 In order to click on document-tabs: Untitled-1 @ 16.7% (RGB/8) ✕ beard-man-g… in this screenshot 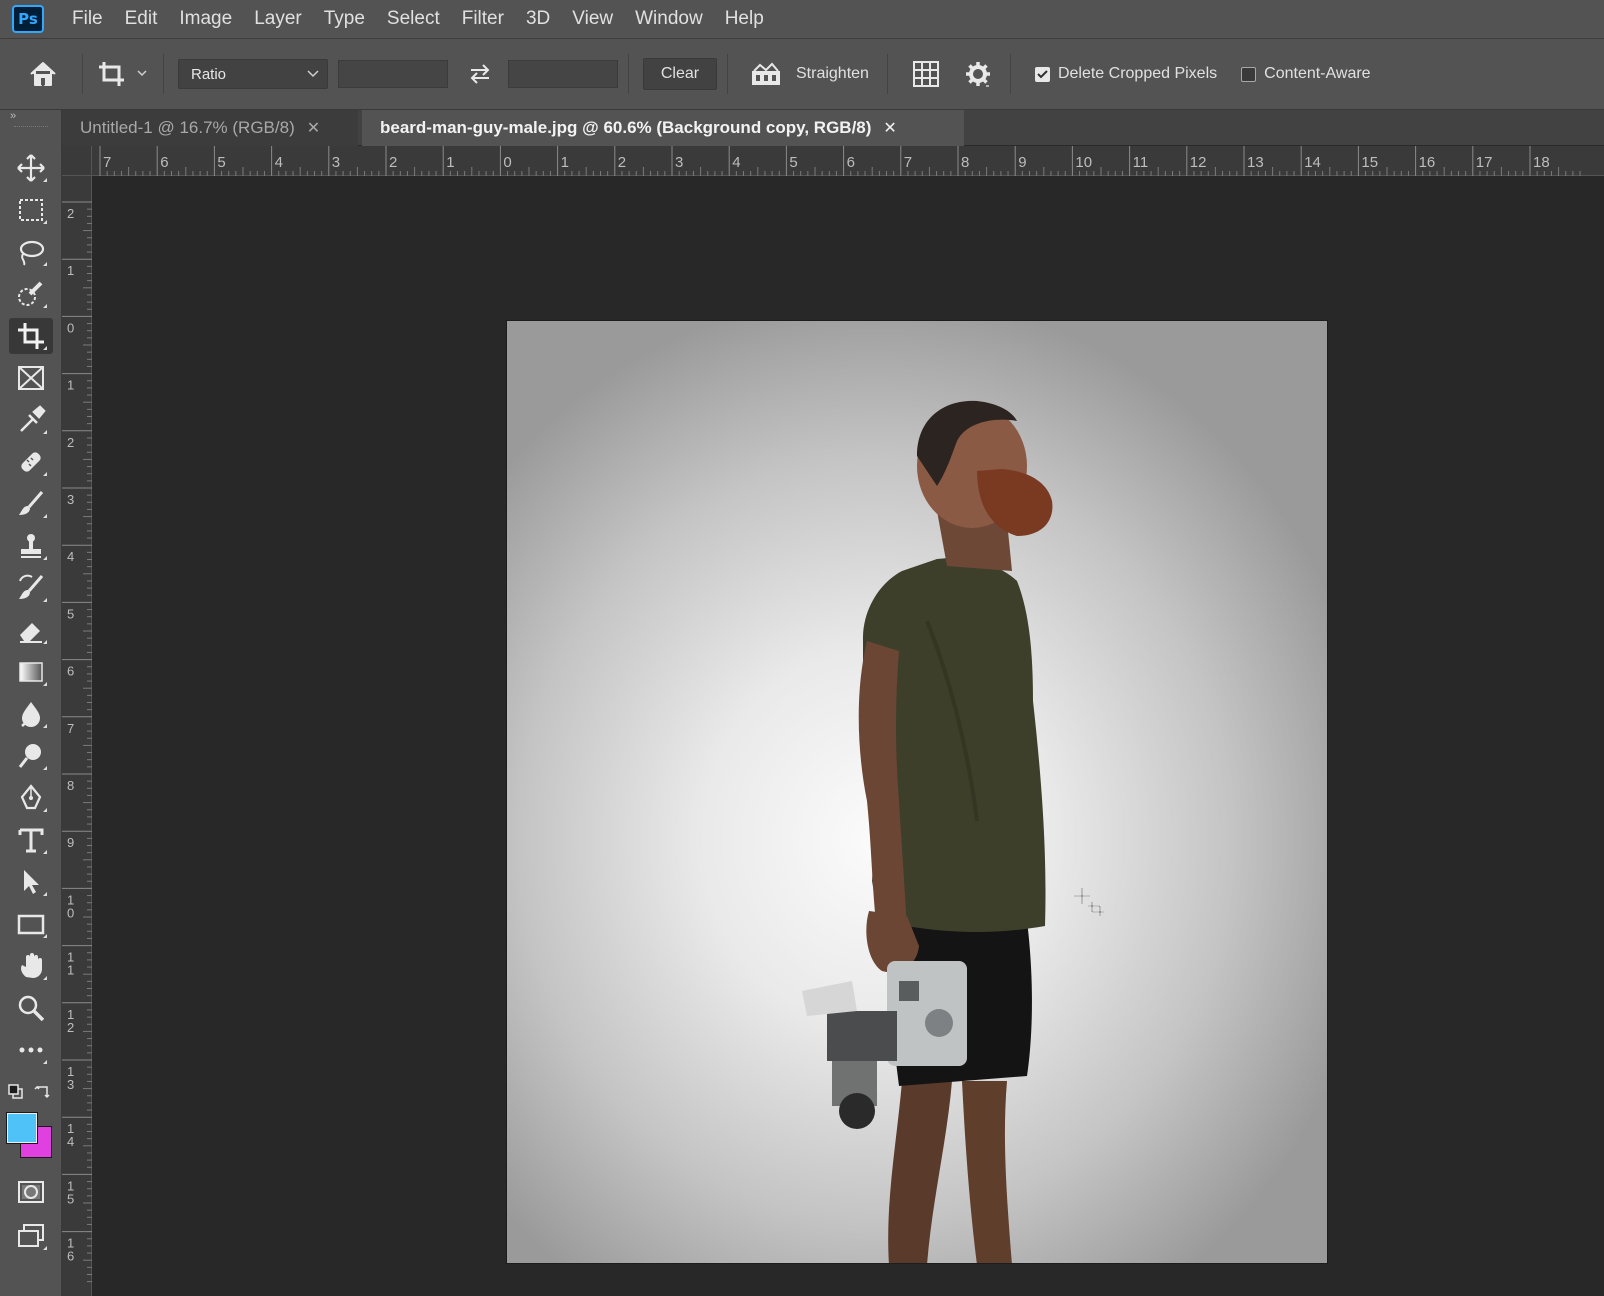, I will do `click(833, 128)`.